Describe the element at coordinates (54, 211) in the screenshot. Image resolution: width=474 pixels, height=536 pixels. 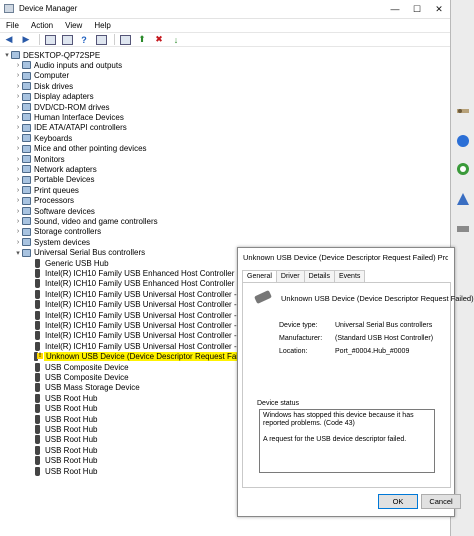
I see `tree-category: › Software devices` at that location.